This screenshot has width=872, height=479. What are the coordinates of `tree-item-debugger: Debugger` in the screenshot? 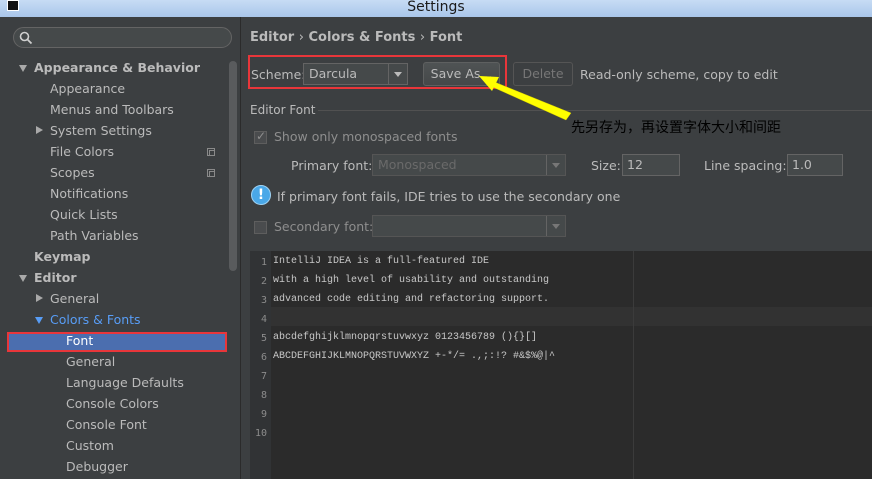 It's located at (97, 467).